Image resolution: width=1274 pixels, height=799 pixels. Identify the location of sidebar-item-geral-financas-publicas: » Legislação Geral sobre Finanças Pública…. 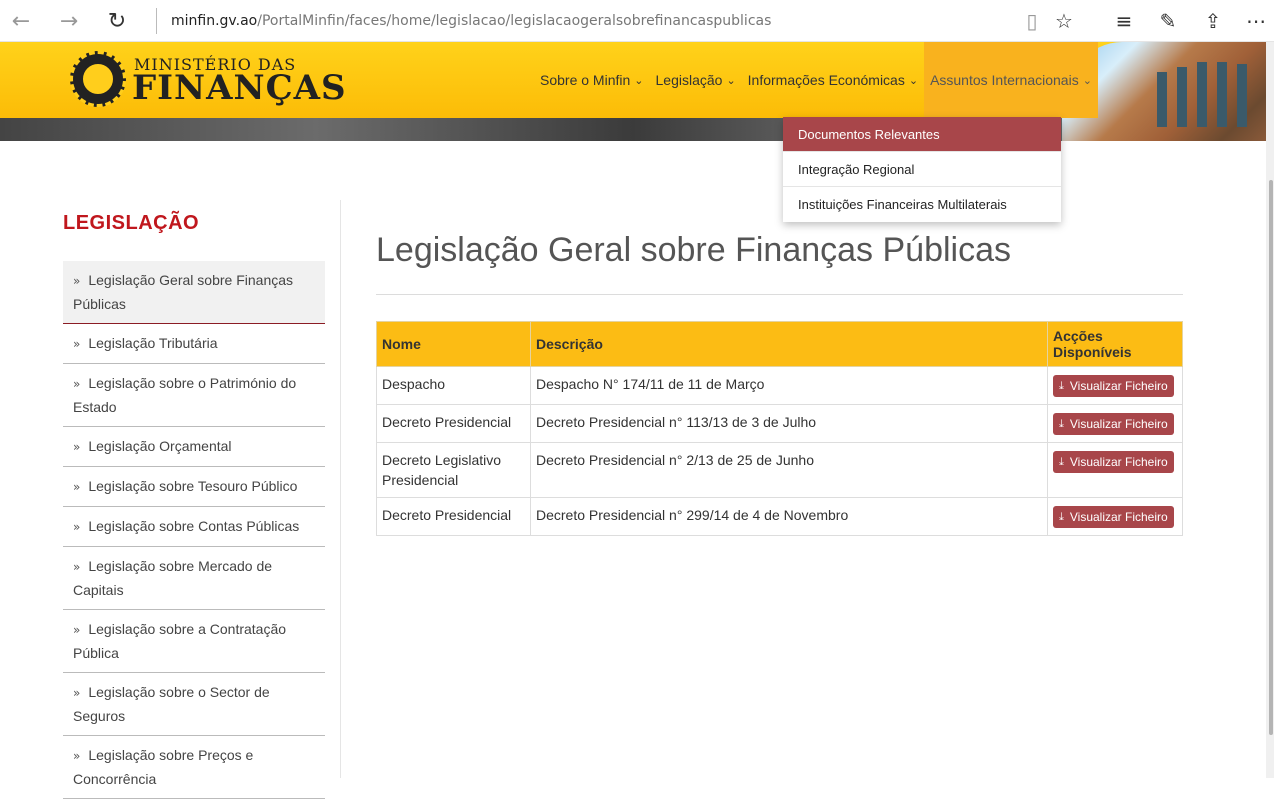
(194, 292).